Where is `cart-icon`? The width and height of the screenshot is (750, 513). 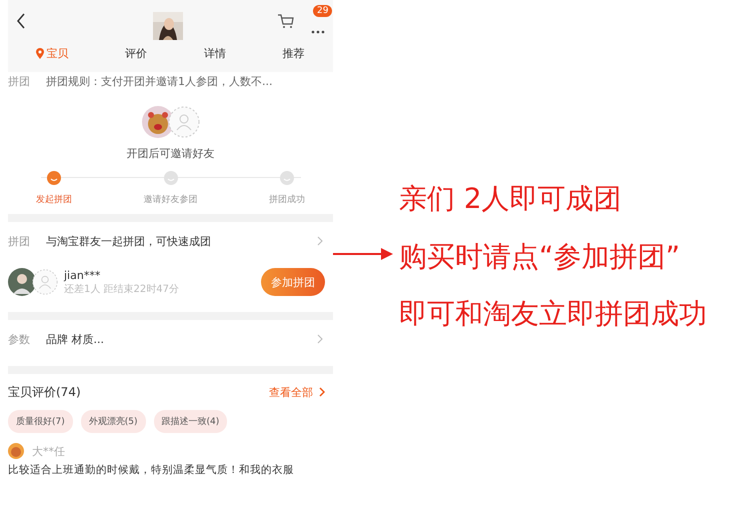
cart-icon is located at coordinates (286, 21).